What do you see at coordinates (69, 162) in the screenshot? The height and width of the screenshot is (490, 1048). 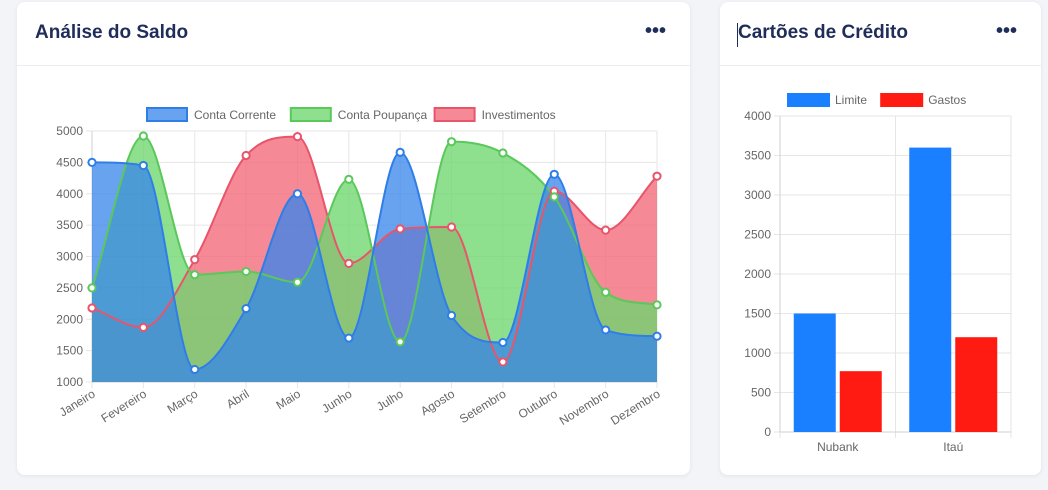 I see `y-tick-label: 4500` at bounding box center [69, 162].